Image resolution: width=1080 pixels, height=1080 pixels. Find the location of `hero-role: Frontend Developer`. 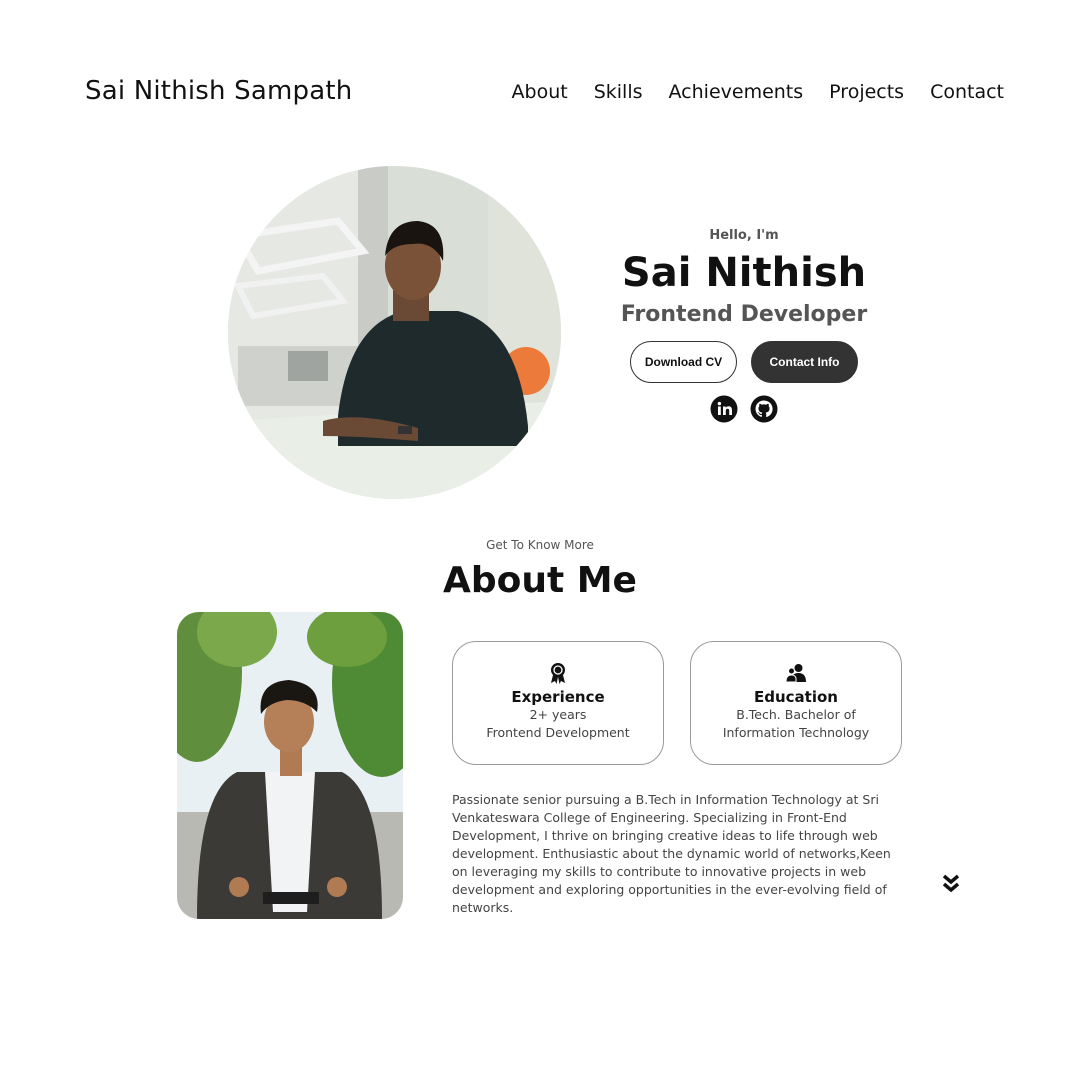

hero-role: Frontend Developer is located at coordinates (744, 314).